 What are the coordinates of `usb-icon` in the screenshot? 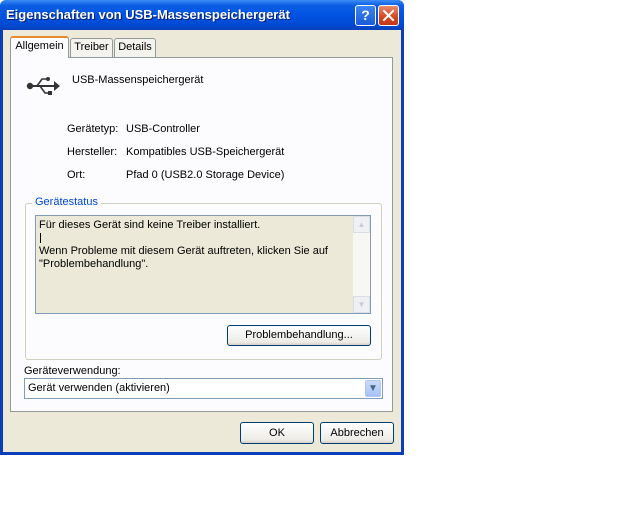 It's located at (43, 86).